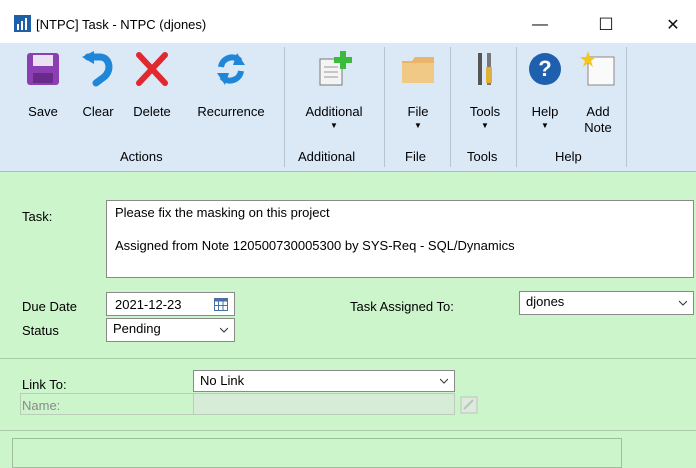 The width and height of the screenshot is (696, 468). I want to click on recurrence-label: Recurrence, so click(231, 111).